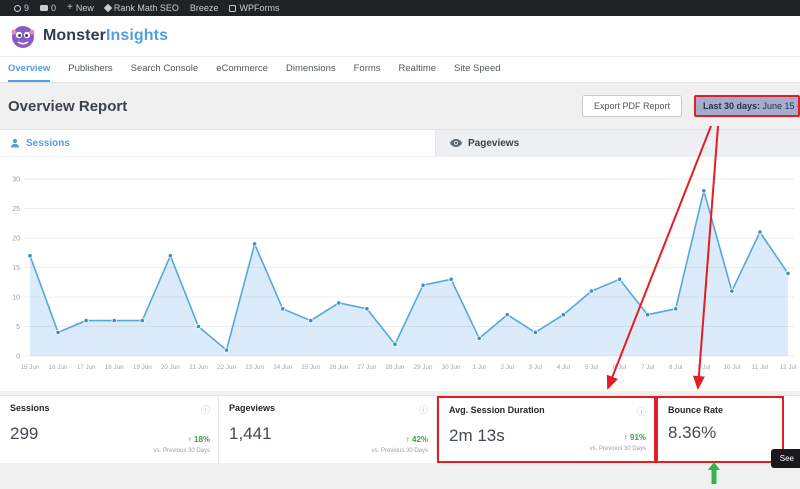  Describe the element at coordinates (90, 69) in the screenshot. I see `nav-tab-publishers: Publishers` at that location.